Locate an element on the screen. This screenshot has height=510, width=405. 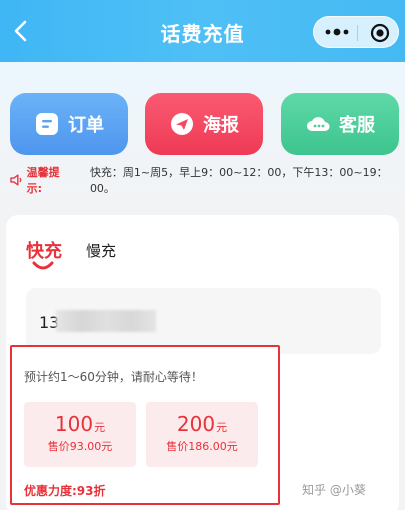
order-button: 订单 is located at coordinates (69, 124).